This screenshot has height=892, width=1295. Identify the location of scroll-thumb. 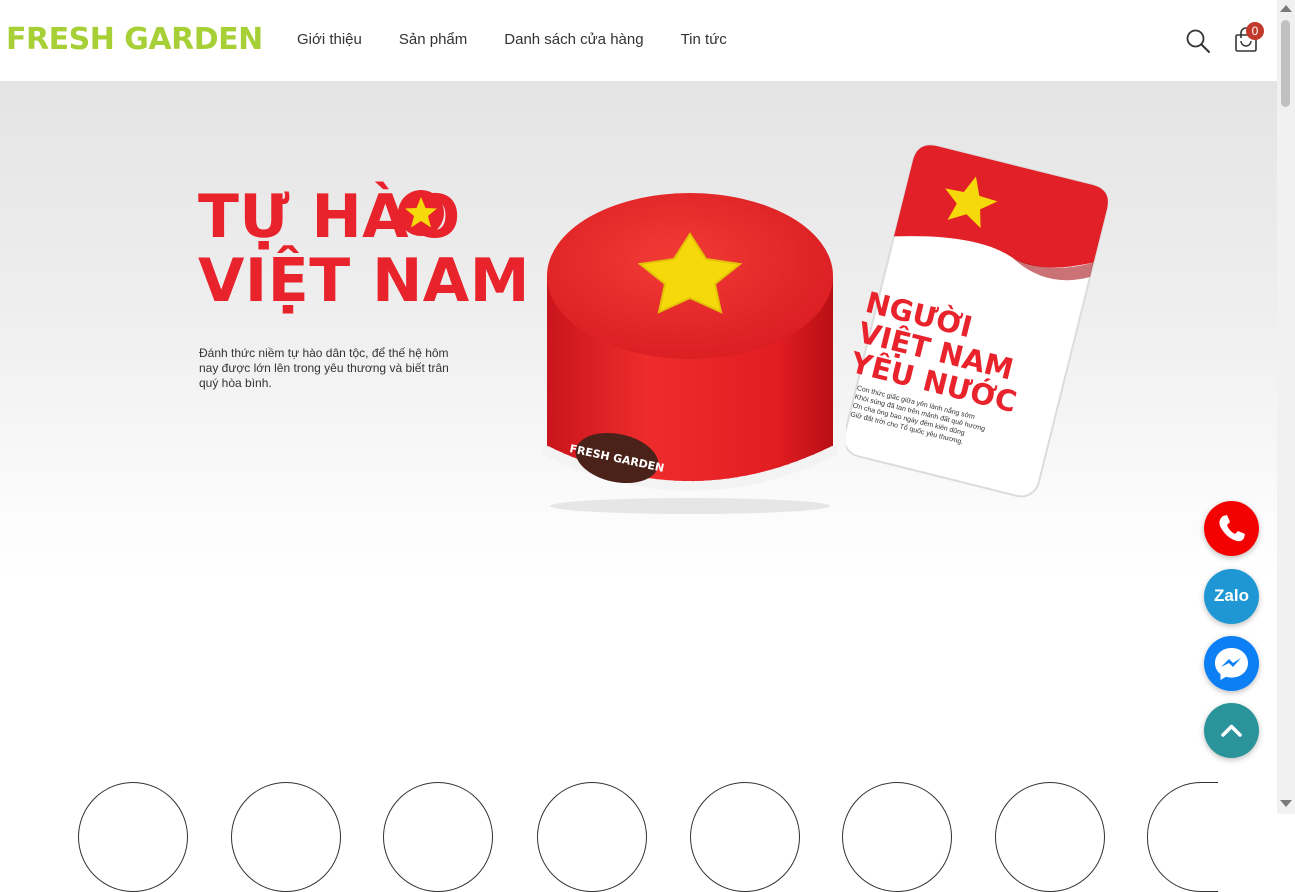
(1285, 63).